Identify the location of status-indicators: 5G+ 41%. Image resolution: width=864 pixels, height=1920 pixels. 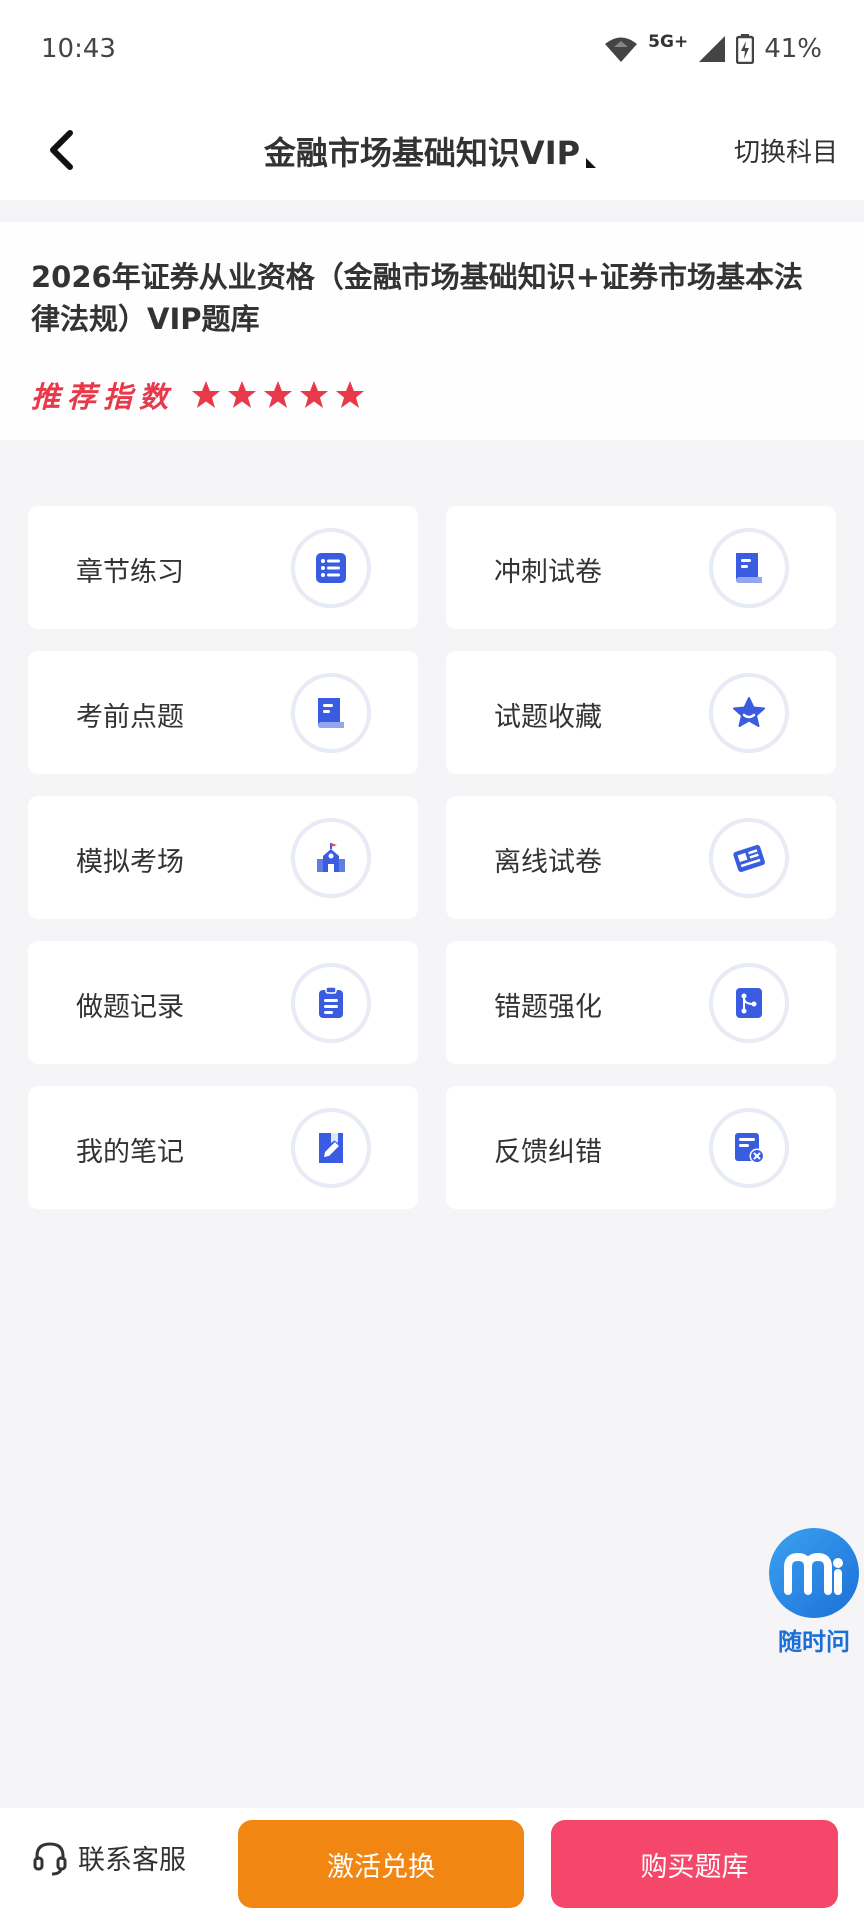
(713, 49).